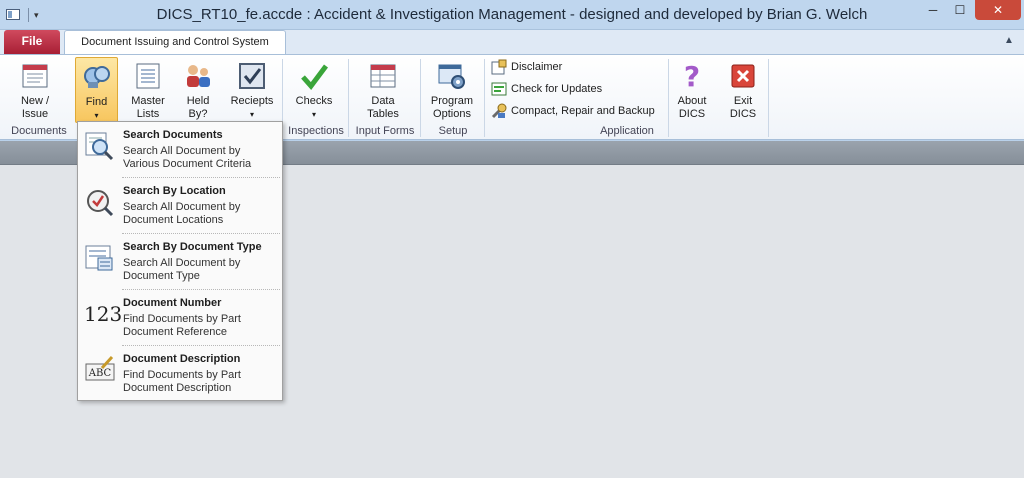 This screenshot has height=478, width=1024. I want to click on group-label-documents: Documents, so click(39, 131).